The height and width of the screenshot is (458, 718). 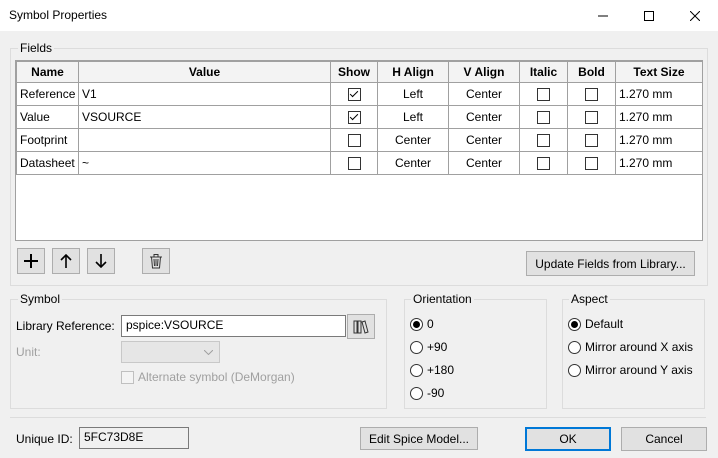 I want to click on library-reference-input: pspice:VSOURCE, so click(x=233, y=326).